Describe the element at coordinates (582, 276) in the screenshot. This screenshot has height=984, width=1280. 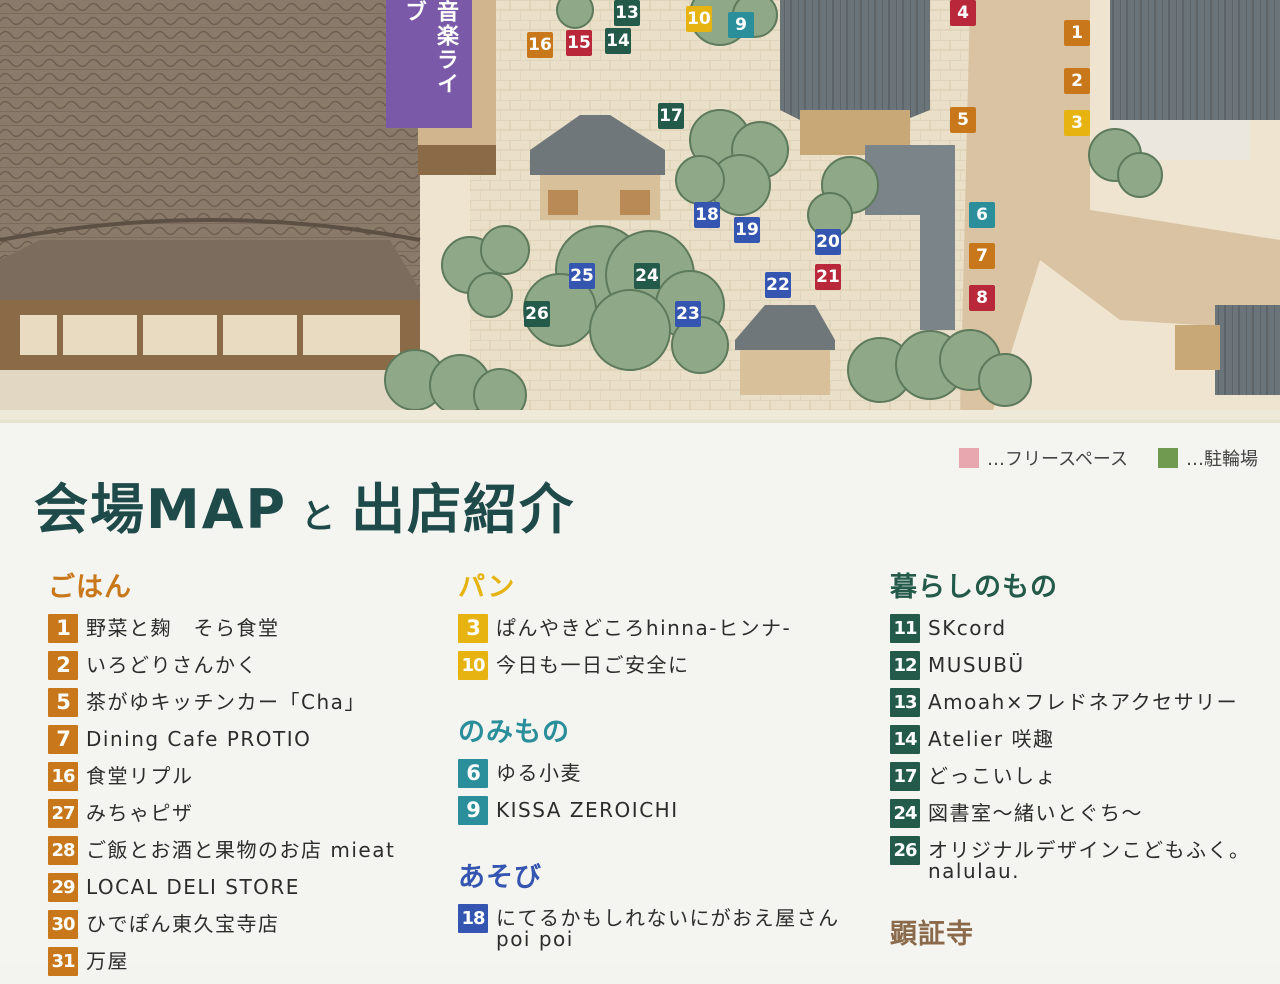
I see `map-marker-25: 25` at that location.